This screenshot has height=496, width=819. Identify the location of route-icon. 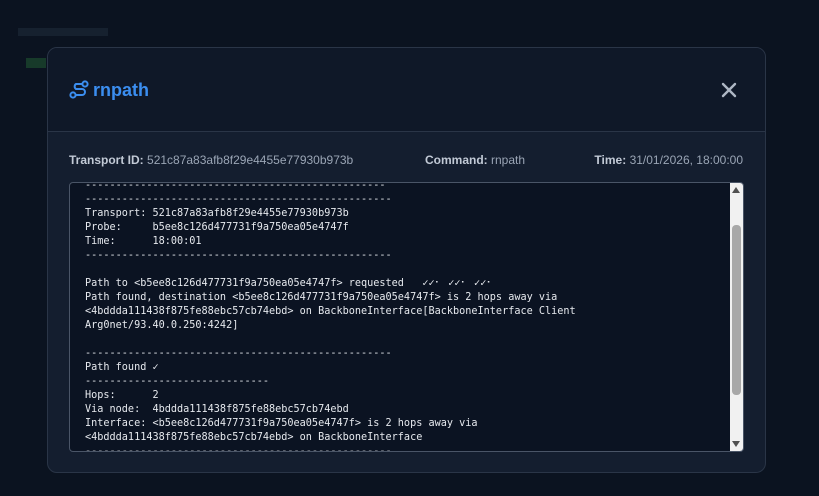
(79, 89).